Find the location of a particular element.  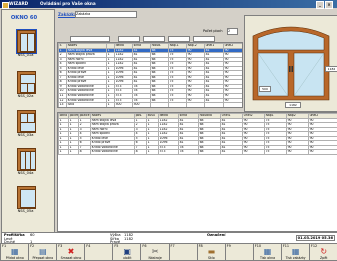

table-cell: 13 is located at coordinates (63, 105).